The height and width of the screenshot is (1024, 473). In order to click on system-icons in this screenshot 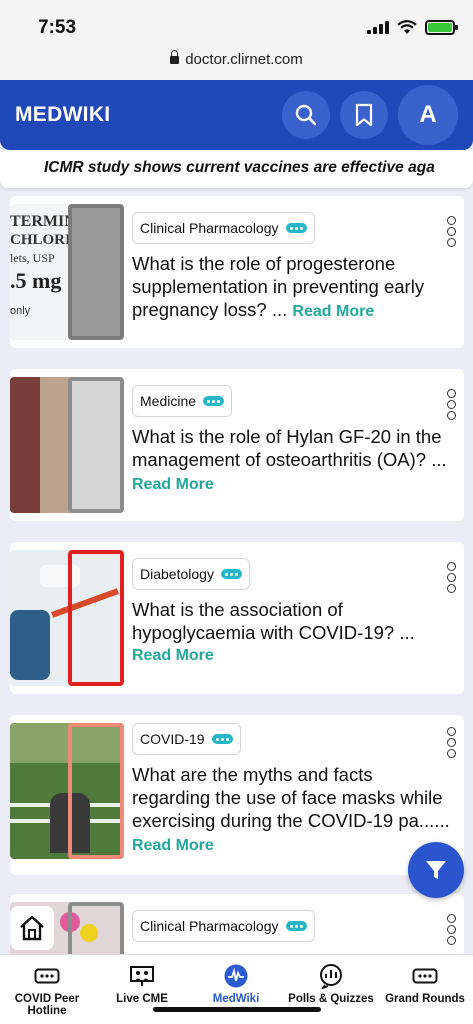, I will do `click(412, 27)`.